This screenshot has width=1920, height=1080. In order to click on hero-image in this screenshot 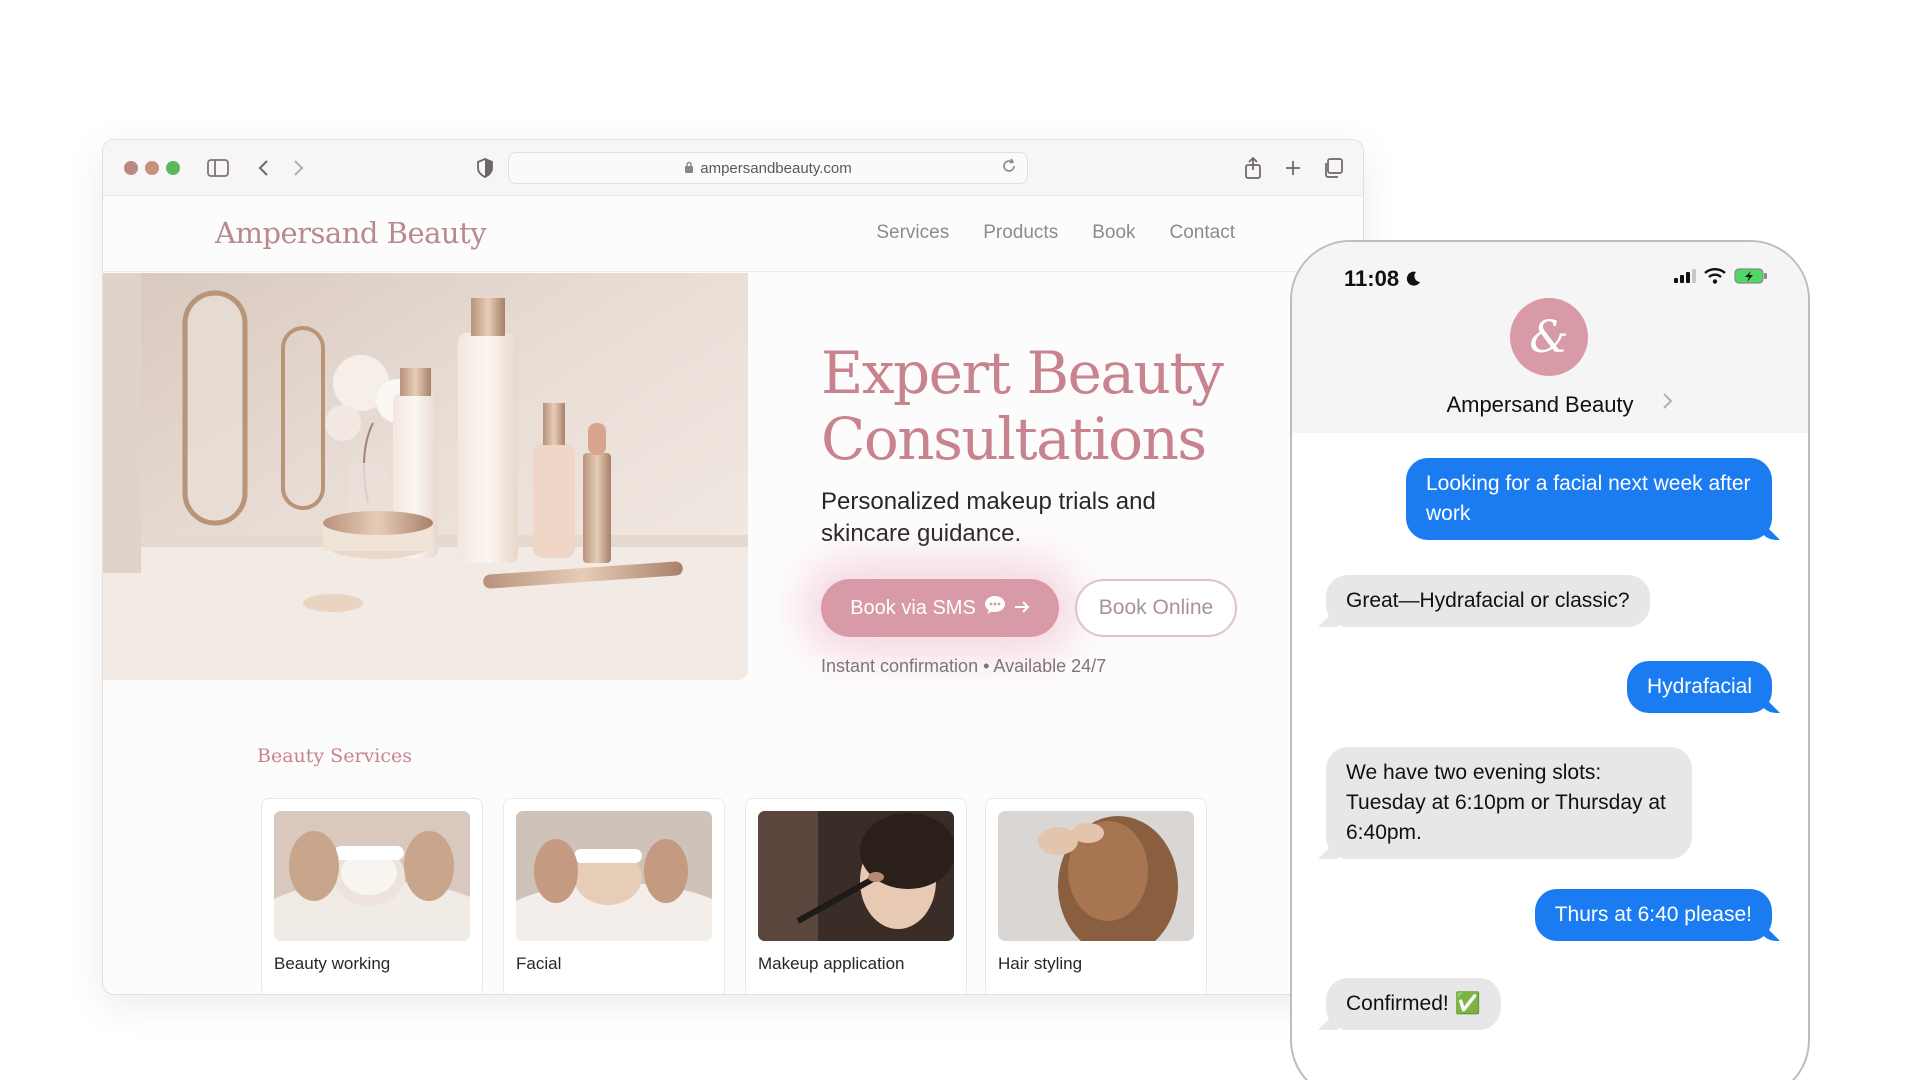, I will do `click(425, 476)`.